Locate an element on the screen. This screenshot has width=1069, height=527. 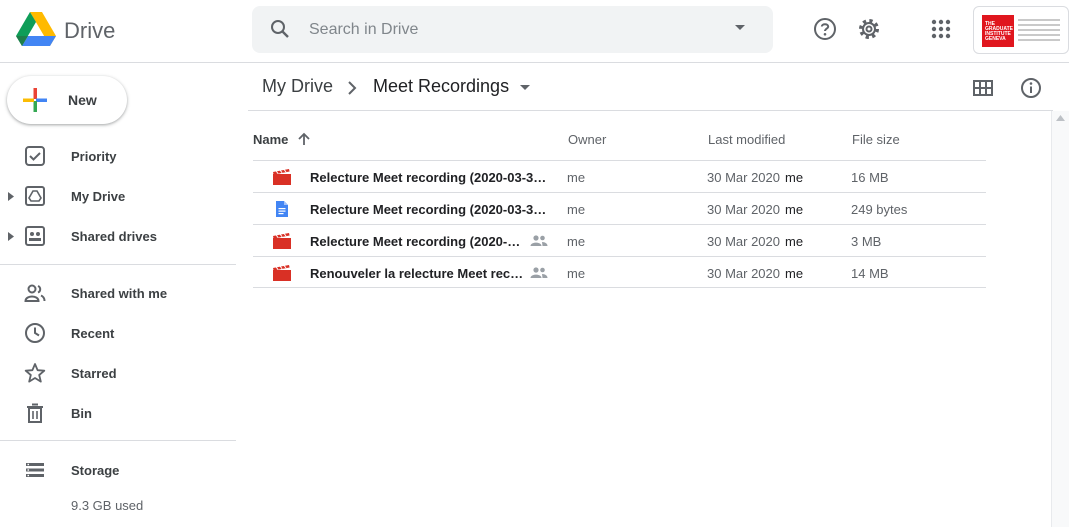
new-button: New is located at coordinates (67, 100).